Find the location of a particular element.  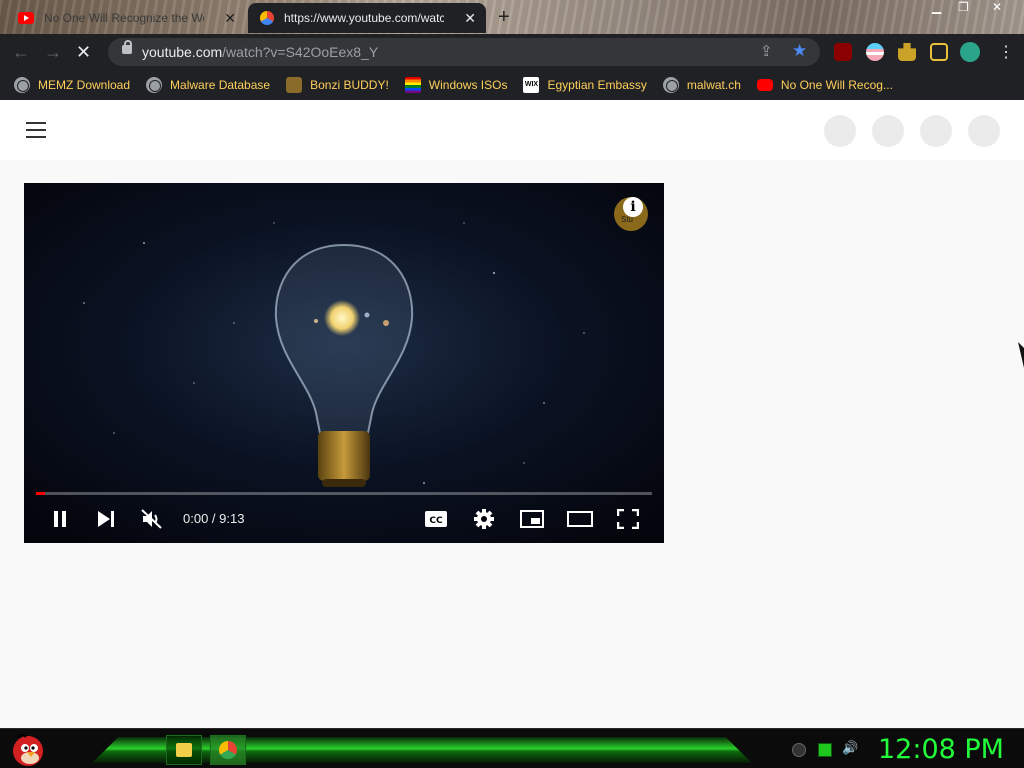

side-panel-icon is located at coordinates (939, 52).